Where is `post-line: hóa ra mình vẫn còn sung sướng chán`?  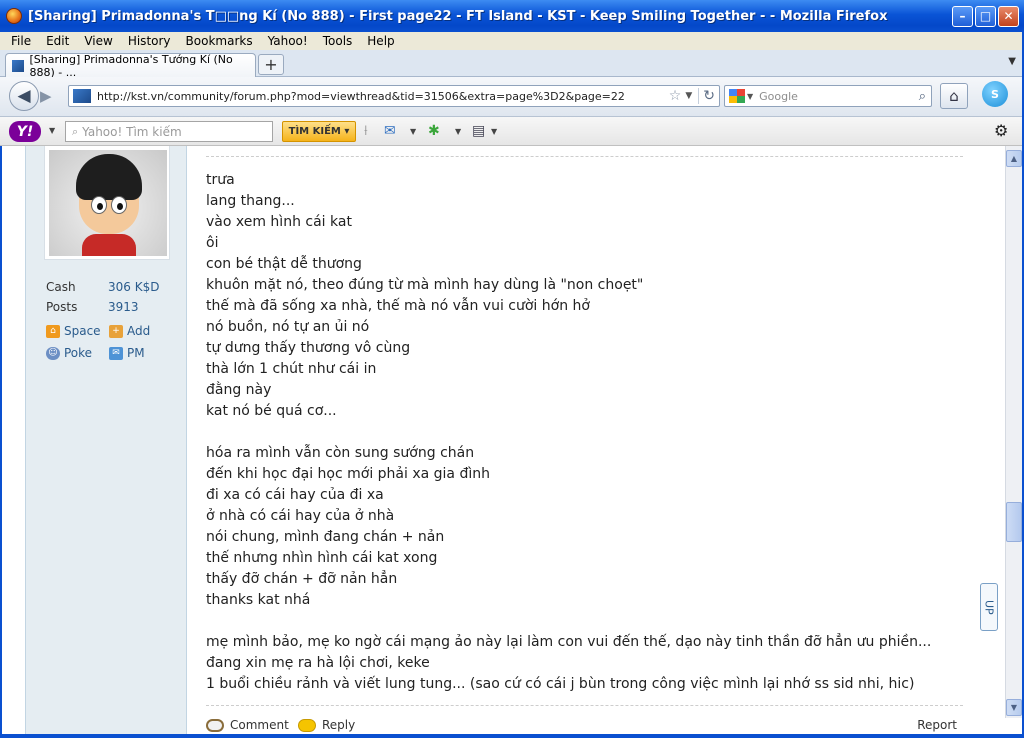
post-line: hóa ra mình vẫn còn sung sướng chán is located at coordinates (340, 453).